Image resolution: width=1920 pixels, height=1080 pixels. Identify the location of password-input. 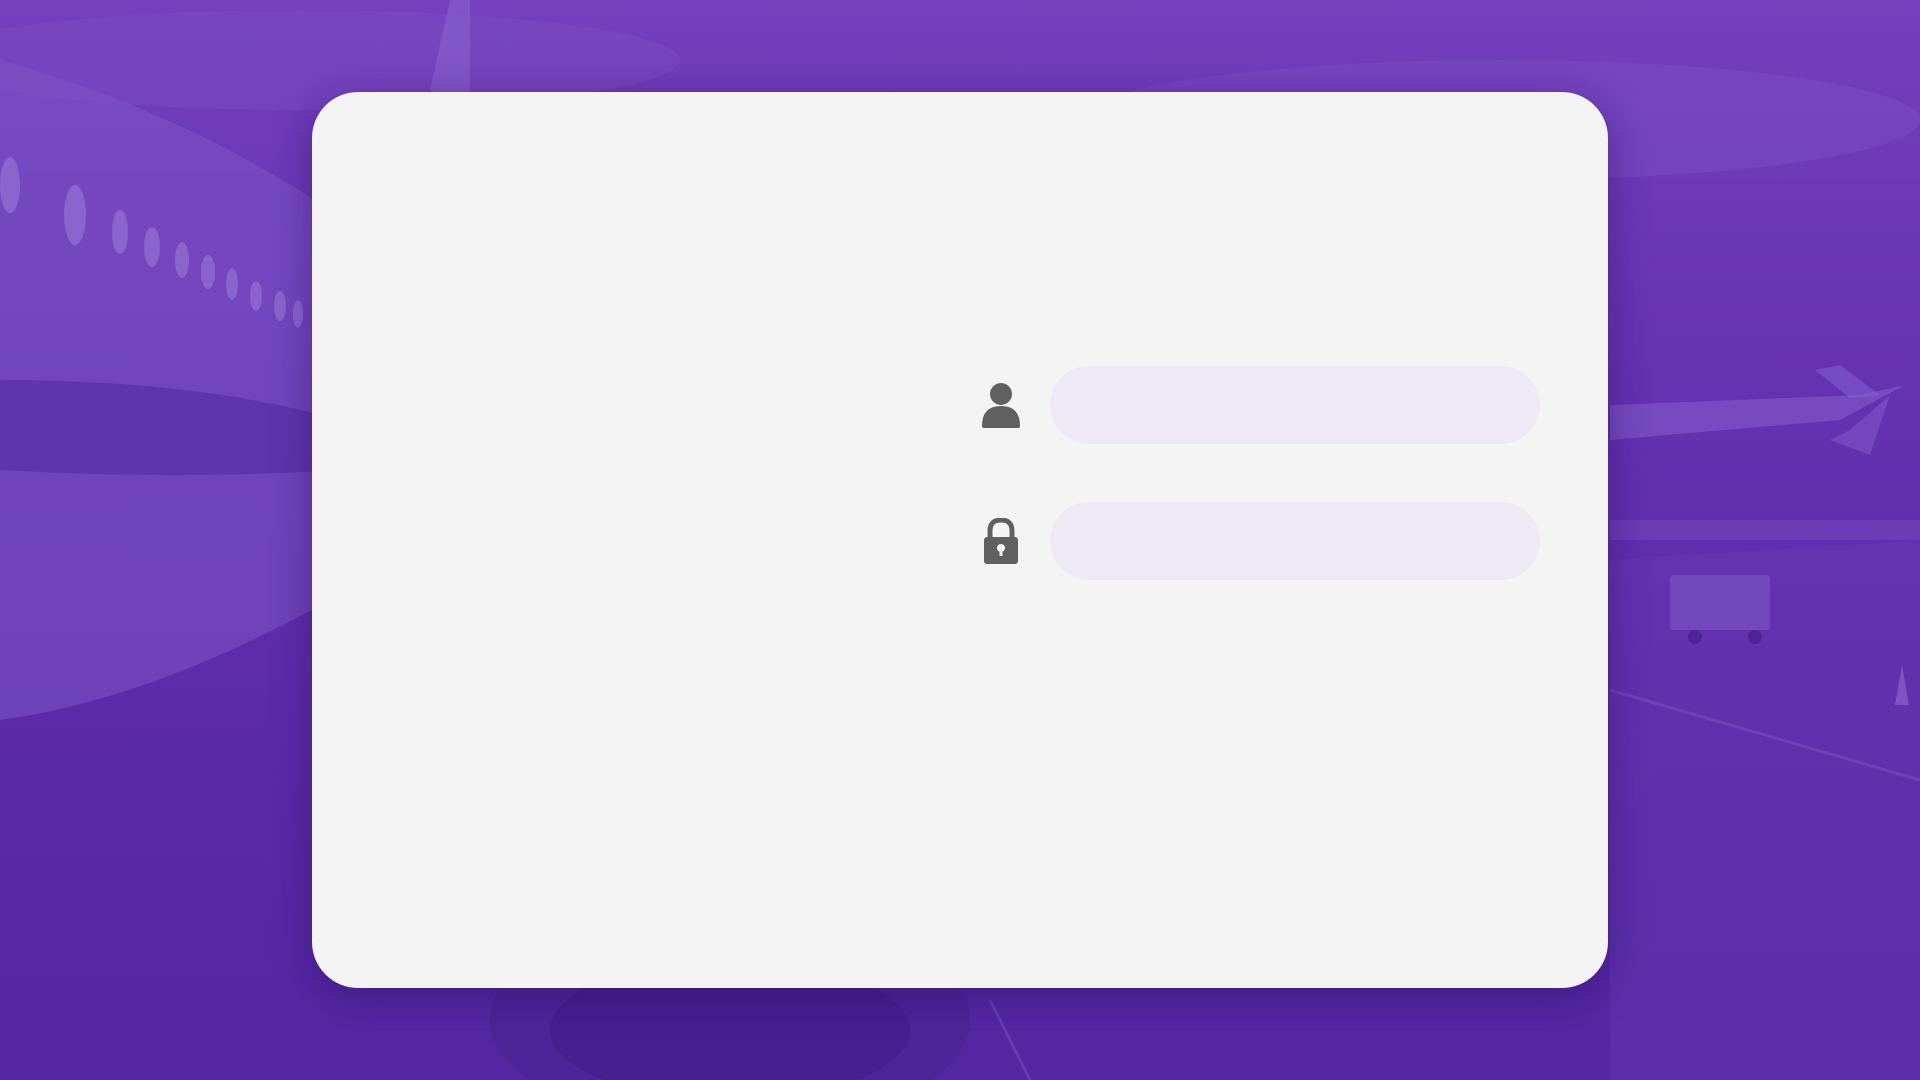
(1295, 541).